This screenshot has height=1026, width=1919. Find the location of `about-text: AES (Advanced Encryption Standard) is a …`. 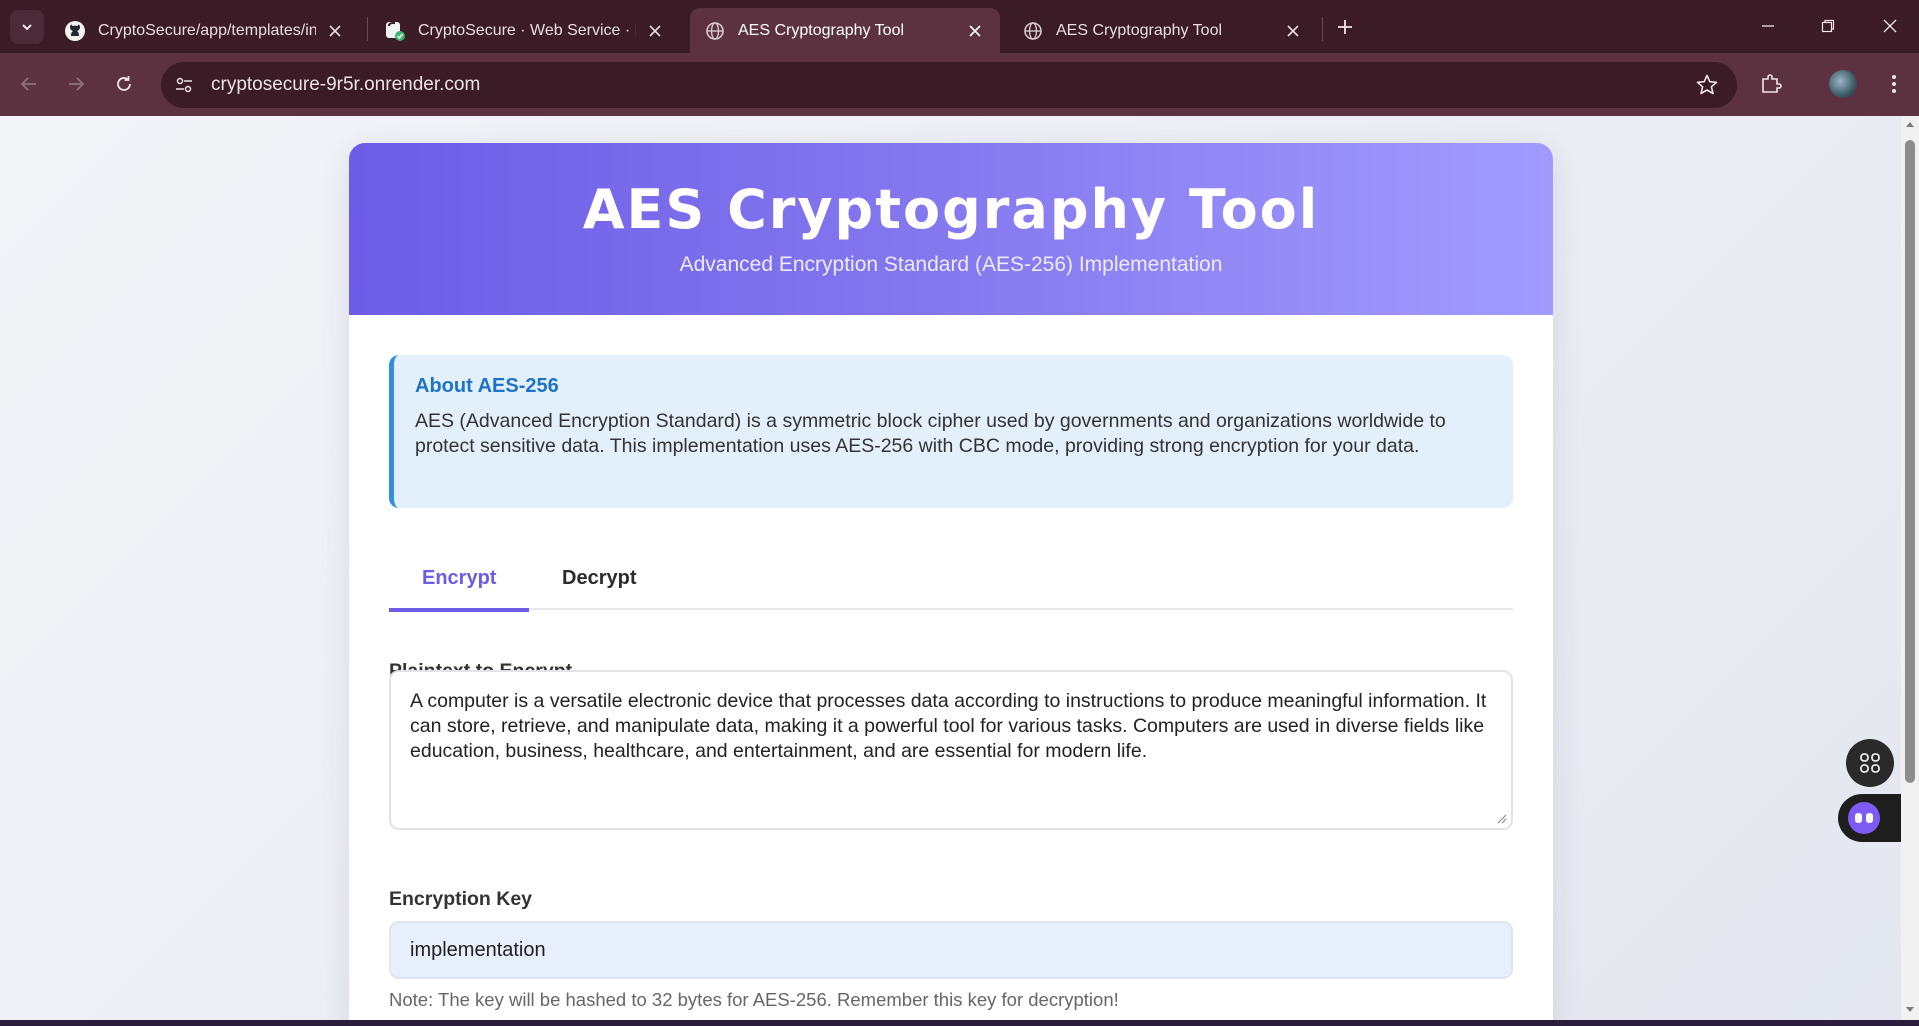

about-text: AES (Advanced Encryption Standard) is a … is located at coordinates (930, 433).